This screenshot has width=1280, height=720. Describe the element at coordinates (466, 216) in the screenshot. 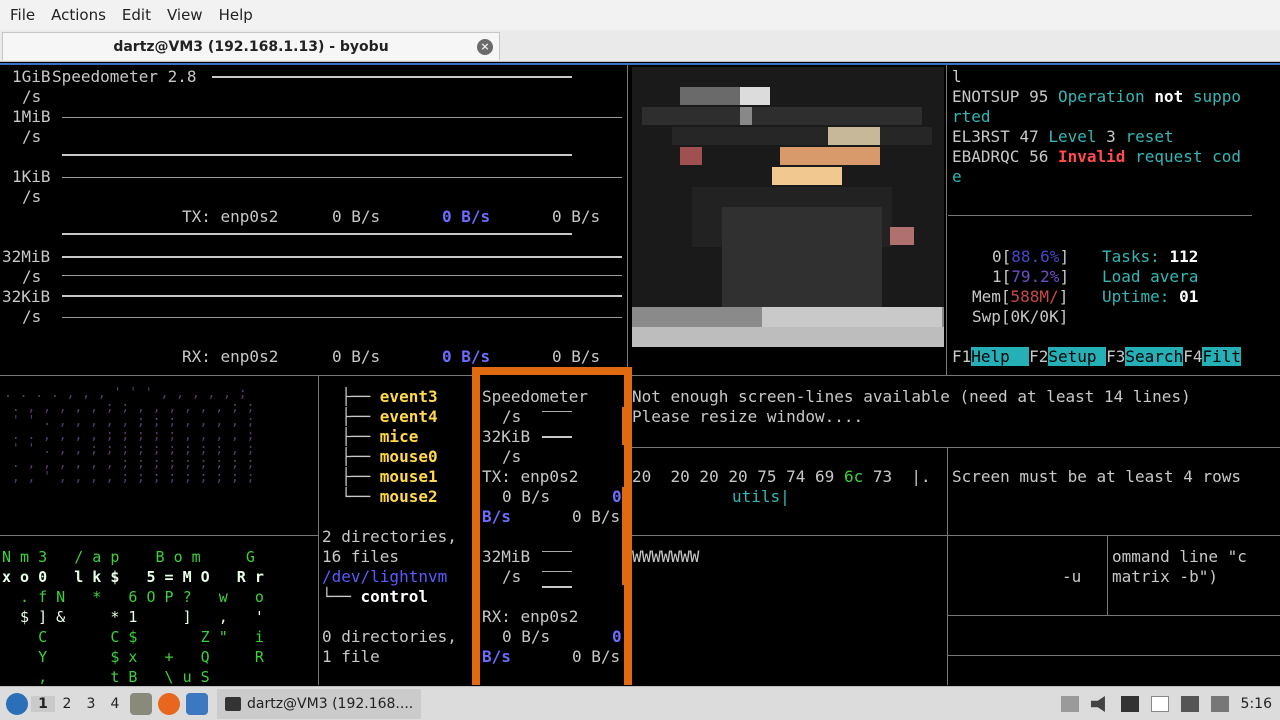

I see `tx-value-avg: 0 B/s` at that location.